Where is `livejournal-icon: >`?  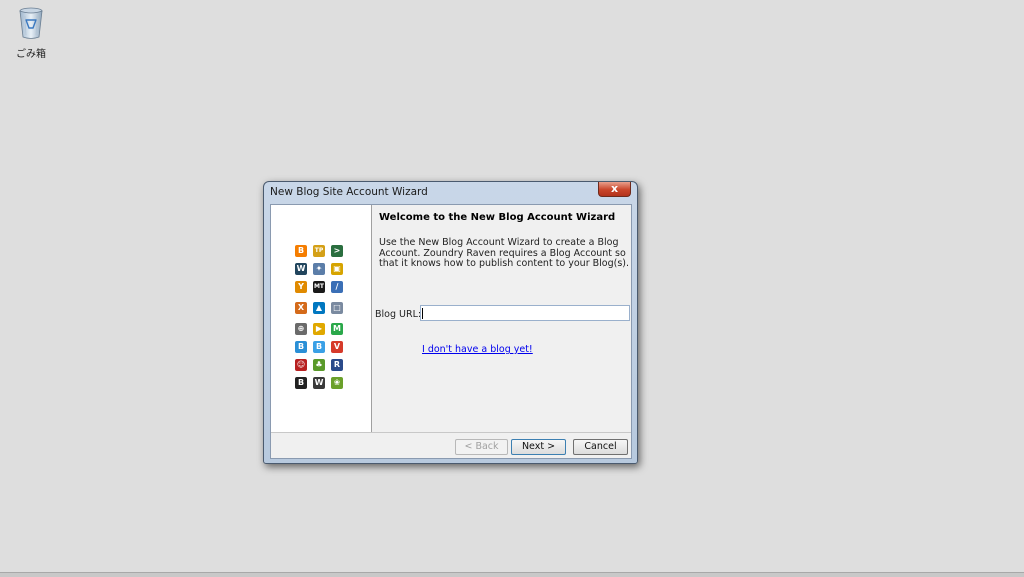
livejournal-icon: > is located at coordinates (337, 251).